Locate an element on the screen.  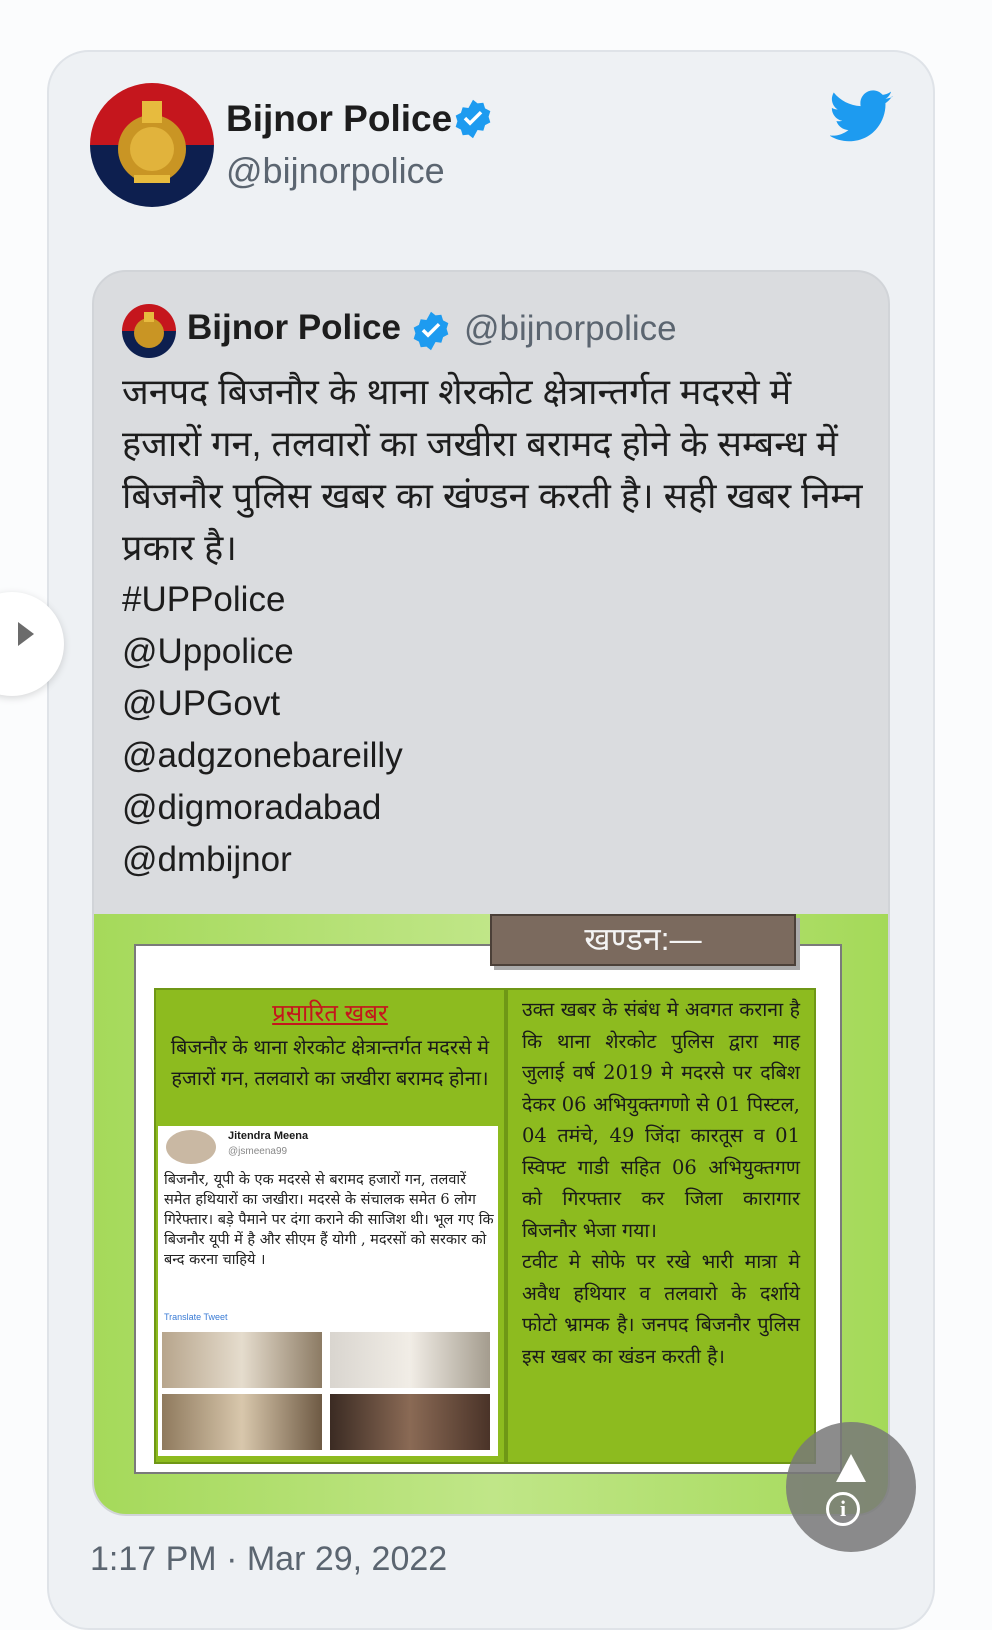
broadcast-title: प्रसारित खबर is located at coordinates (330, 1013).